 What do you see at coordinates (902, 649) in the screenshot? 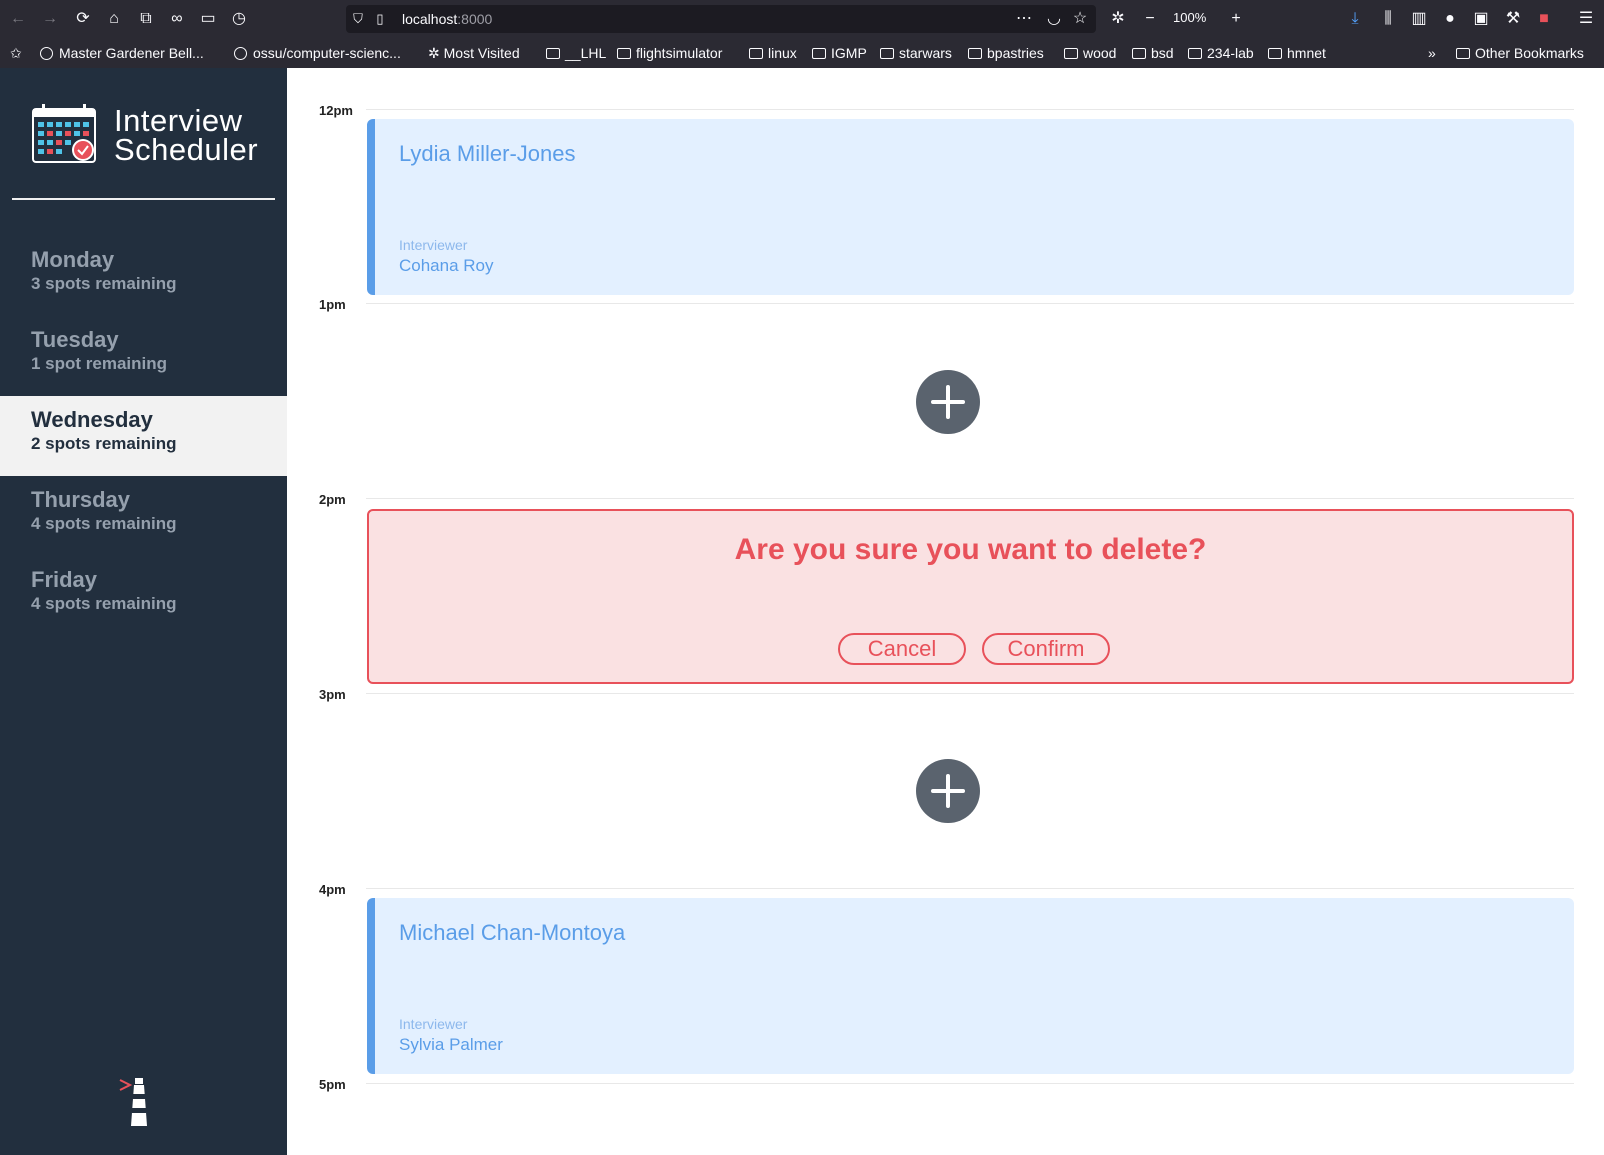
I see `cancel-button: Cancel` at bounding box center [902, 649].